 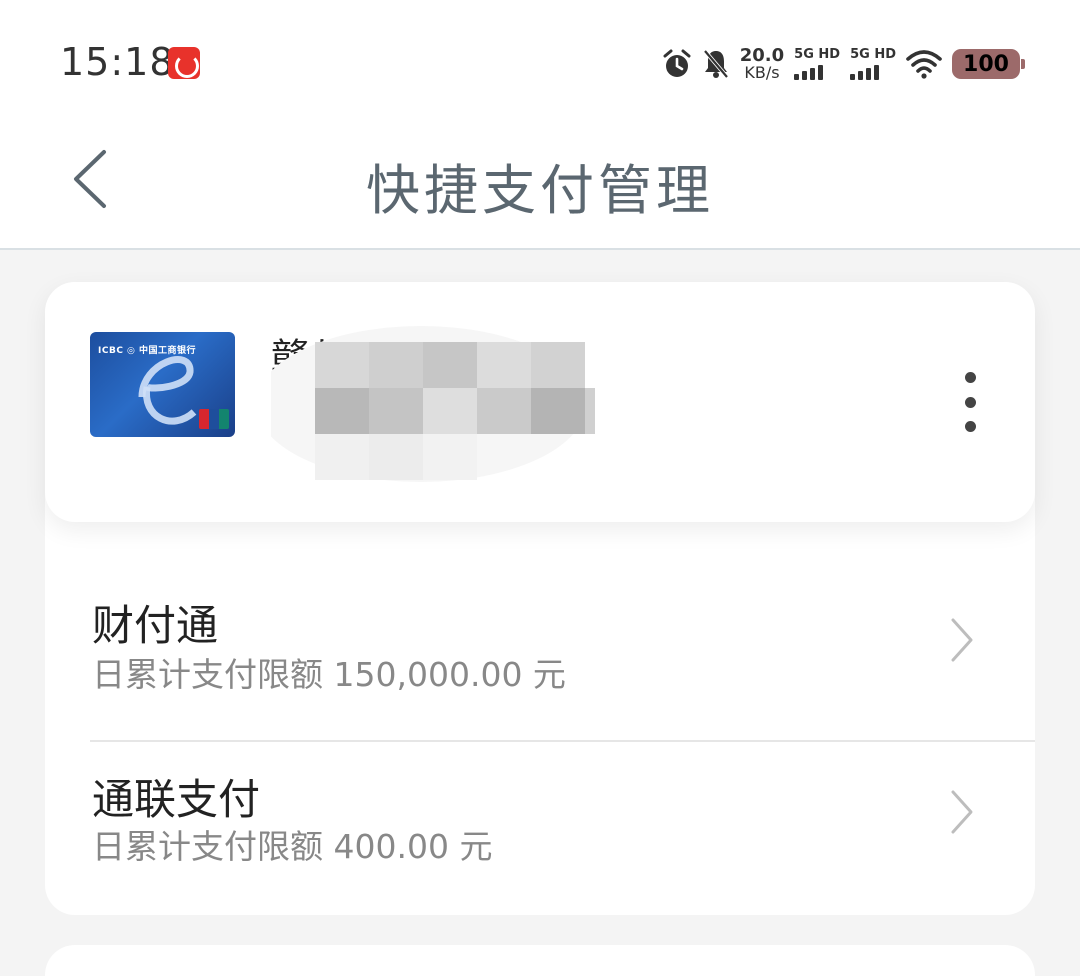 I want to click on icbc-e-logo-icon, so click(x=167, y=390).